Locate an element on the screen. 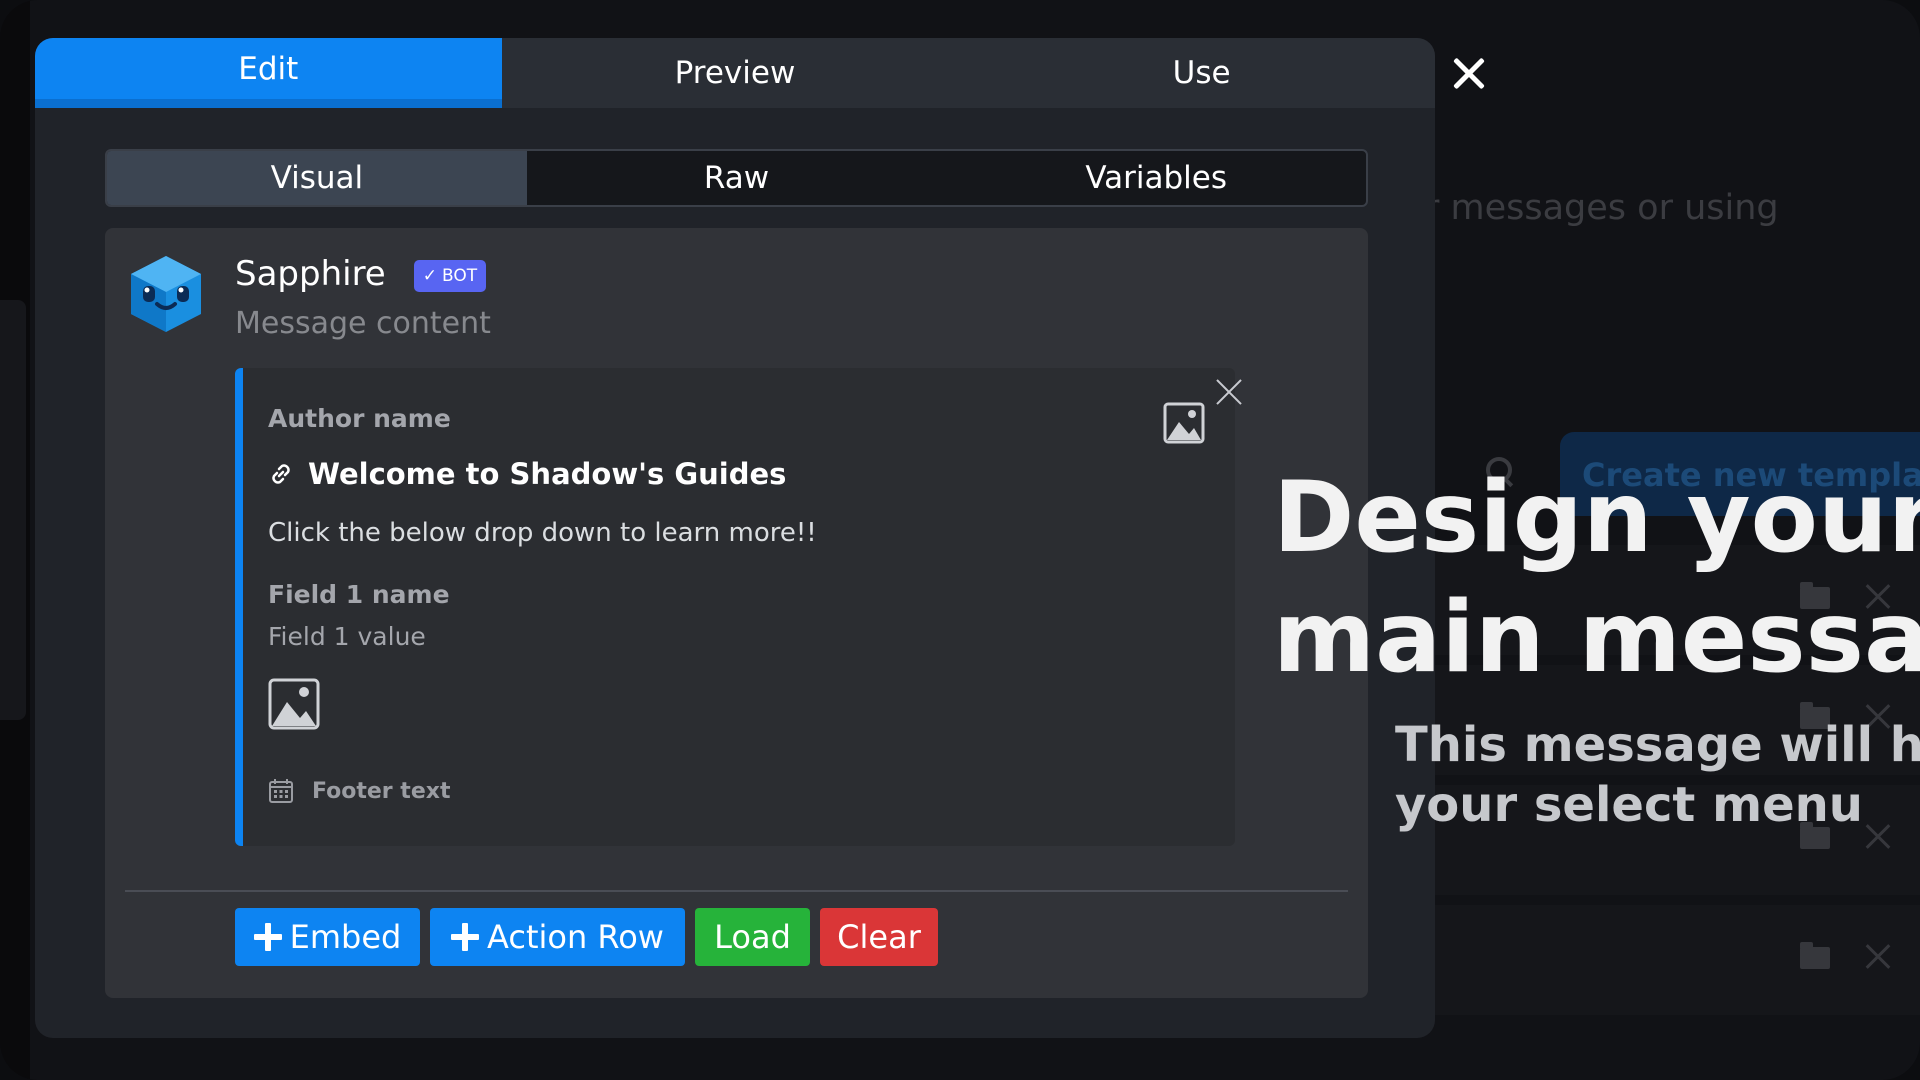  add-embed-button: Embed is located at coordinates (327, 937).